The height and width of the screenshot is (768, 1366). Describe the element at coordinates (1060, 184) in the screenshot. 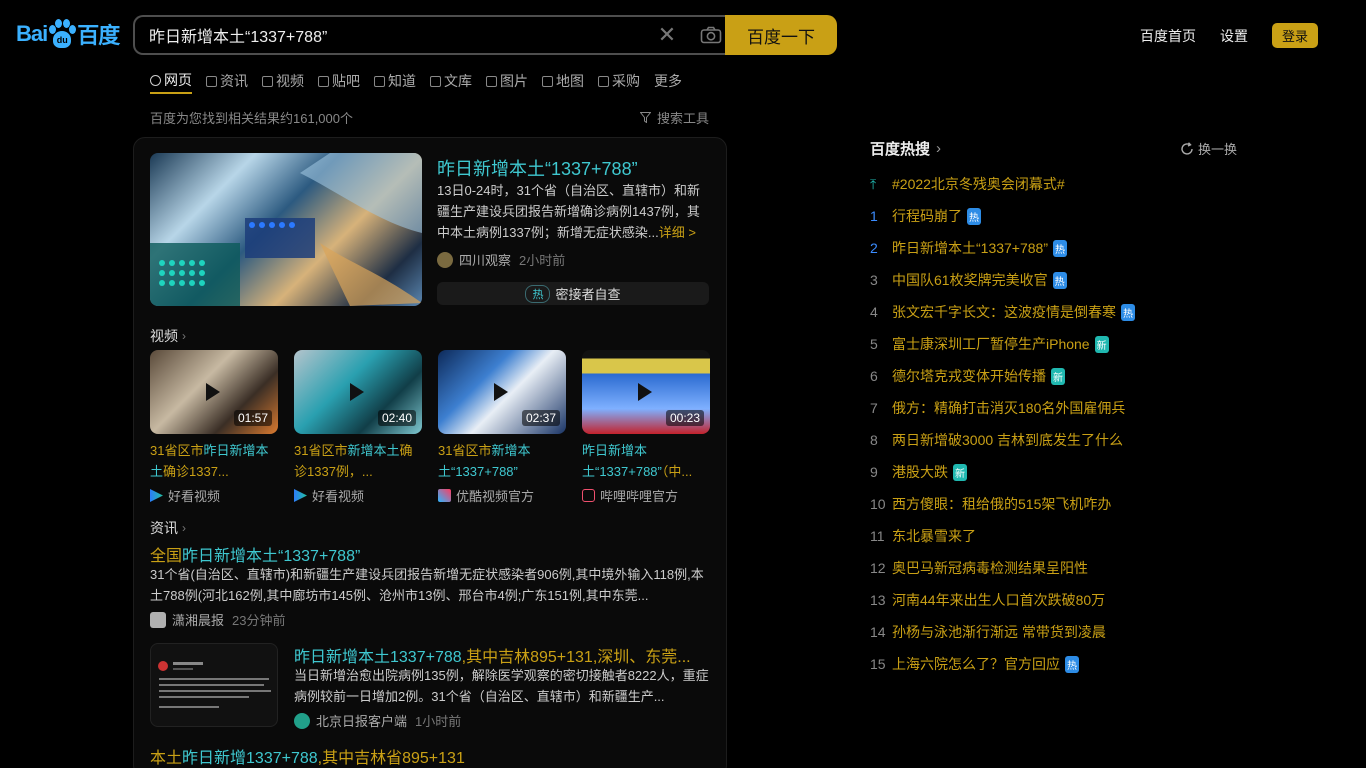

I see `hot-item-pinned: ⤒ #2022北京冬残奥会闭幕式#` at that location.